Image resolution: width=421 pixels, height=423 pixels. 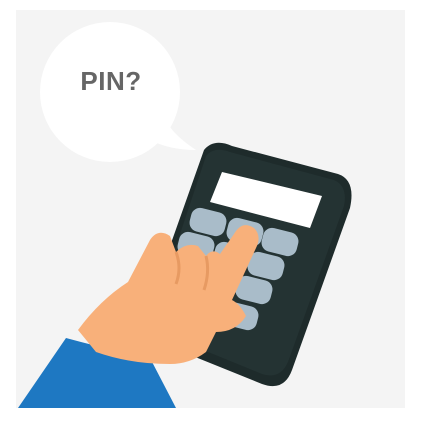 I want to click on speech-bubble-text: PIN?, so click(x=111, y=81).